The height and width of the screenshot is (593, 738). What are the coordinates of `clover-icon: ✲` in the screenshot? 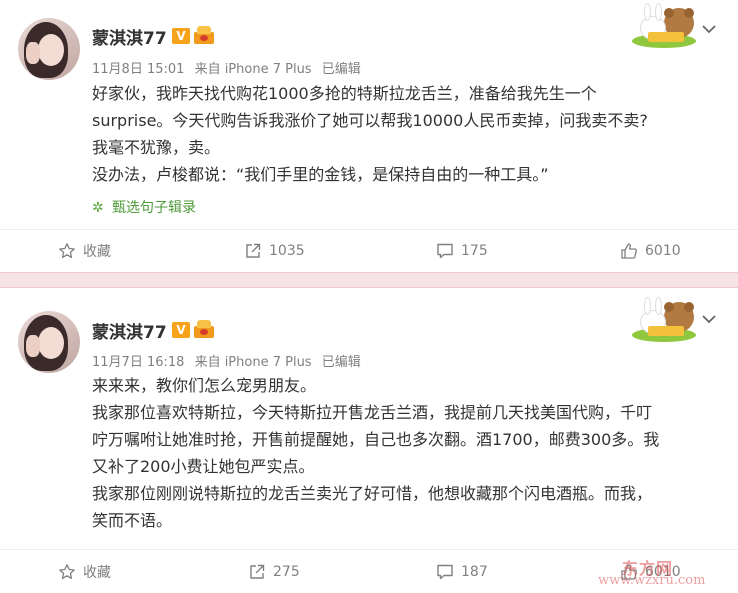 It's located at (98, 208).